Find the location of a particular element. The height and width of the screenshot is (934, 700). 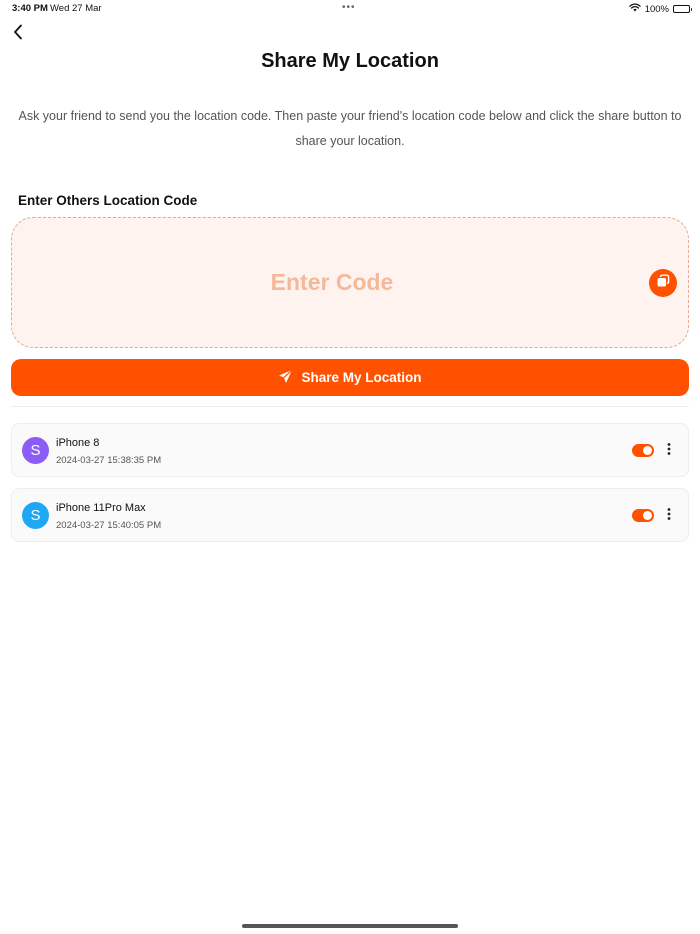

status-date: Wed 27 Mar is located at coordinates (76, 8).